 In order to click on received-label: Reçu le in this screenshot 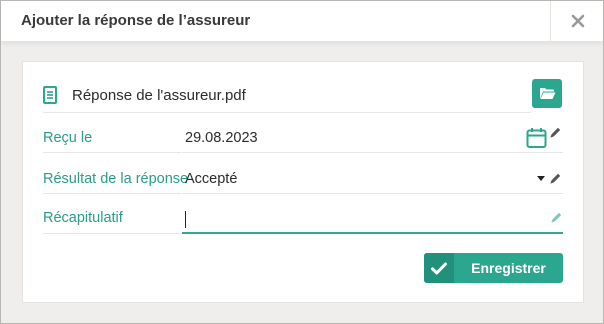, I will do `click(68, 138)`.